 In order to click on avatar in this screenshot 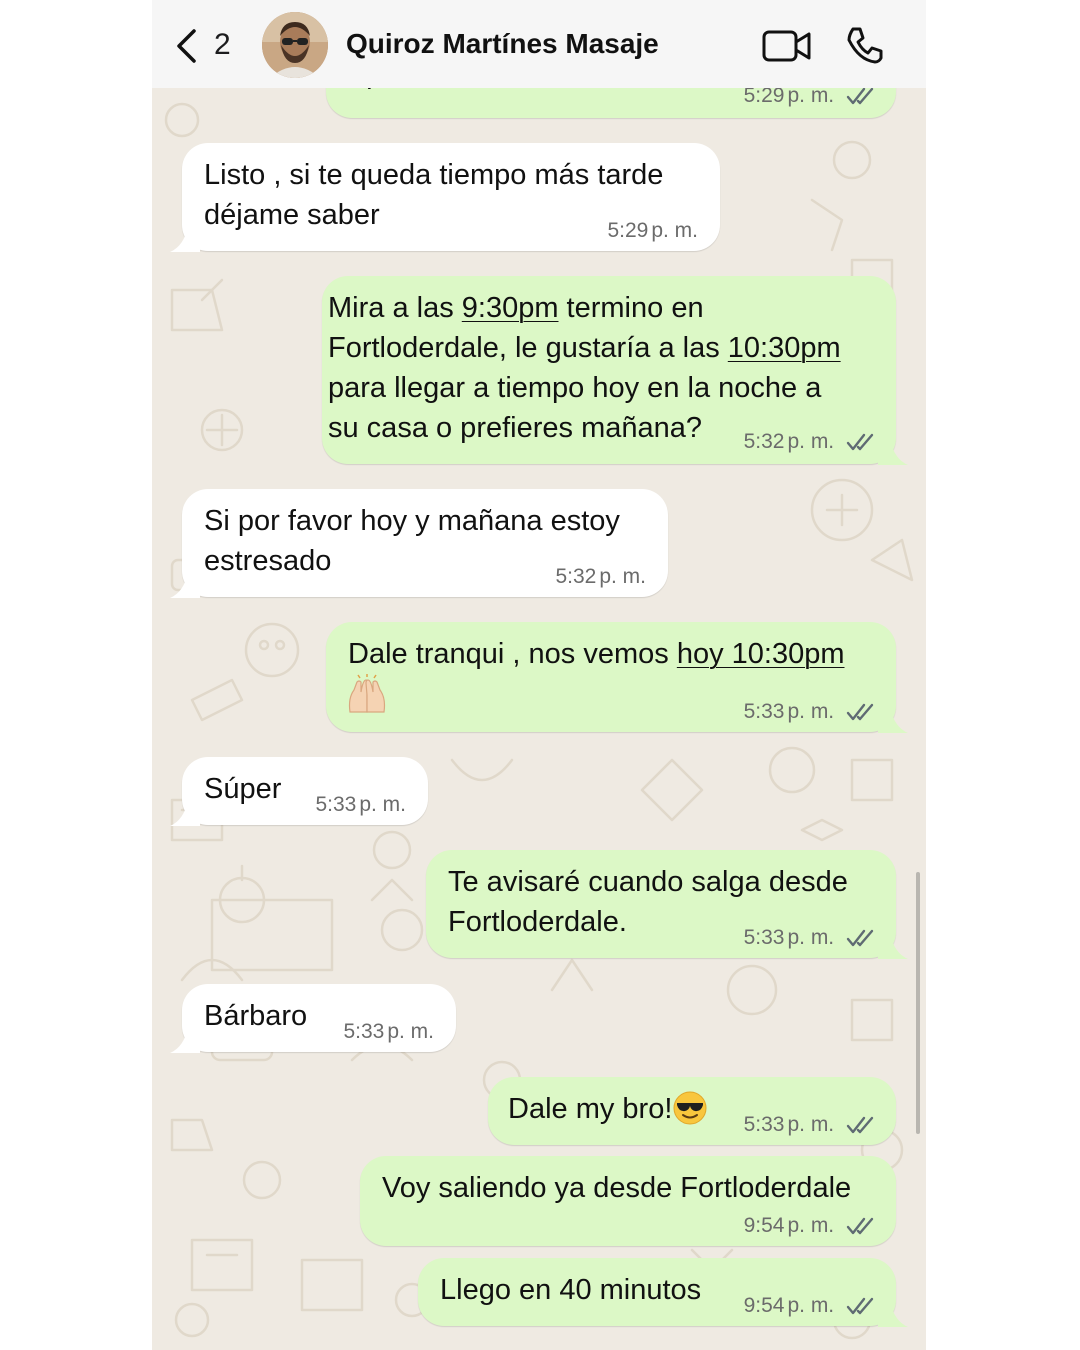, I will do `click(295, 45)`.